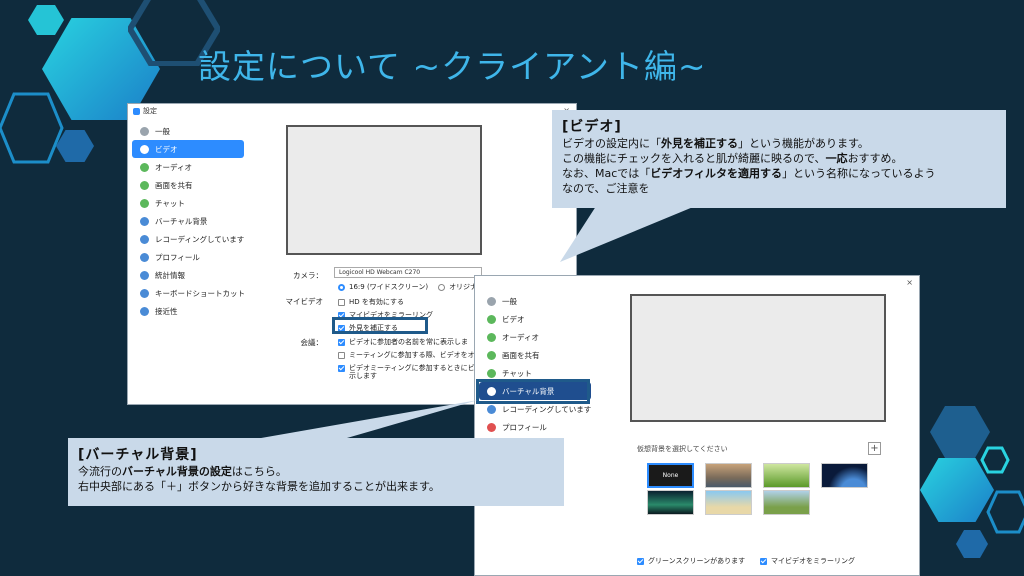 Image resolution: width=1024 pixels, height=576 pixels. Describe the element at coordinates (732, 158) in the screenshot. I see `callout-video-line: この機能にチェックを入れると肌が綺麗に映るので、一応おすすめ。` at that location.